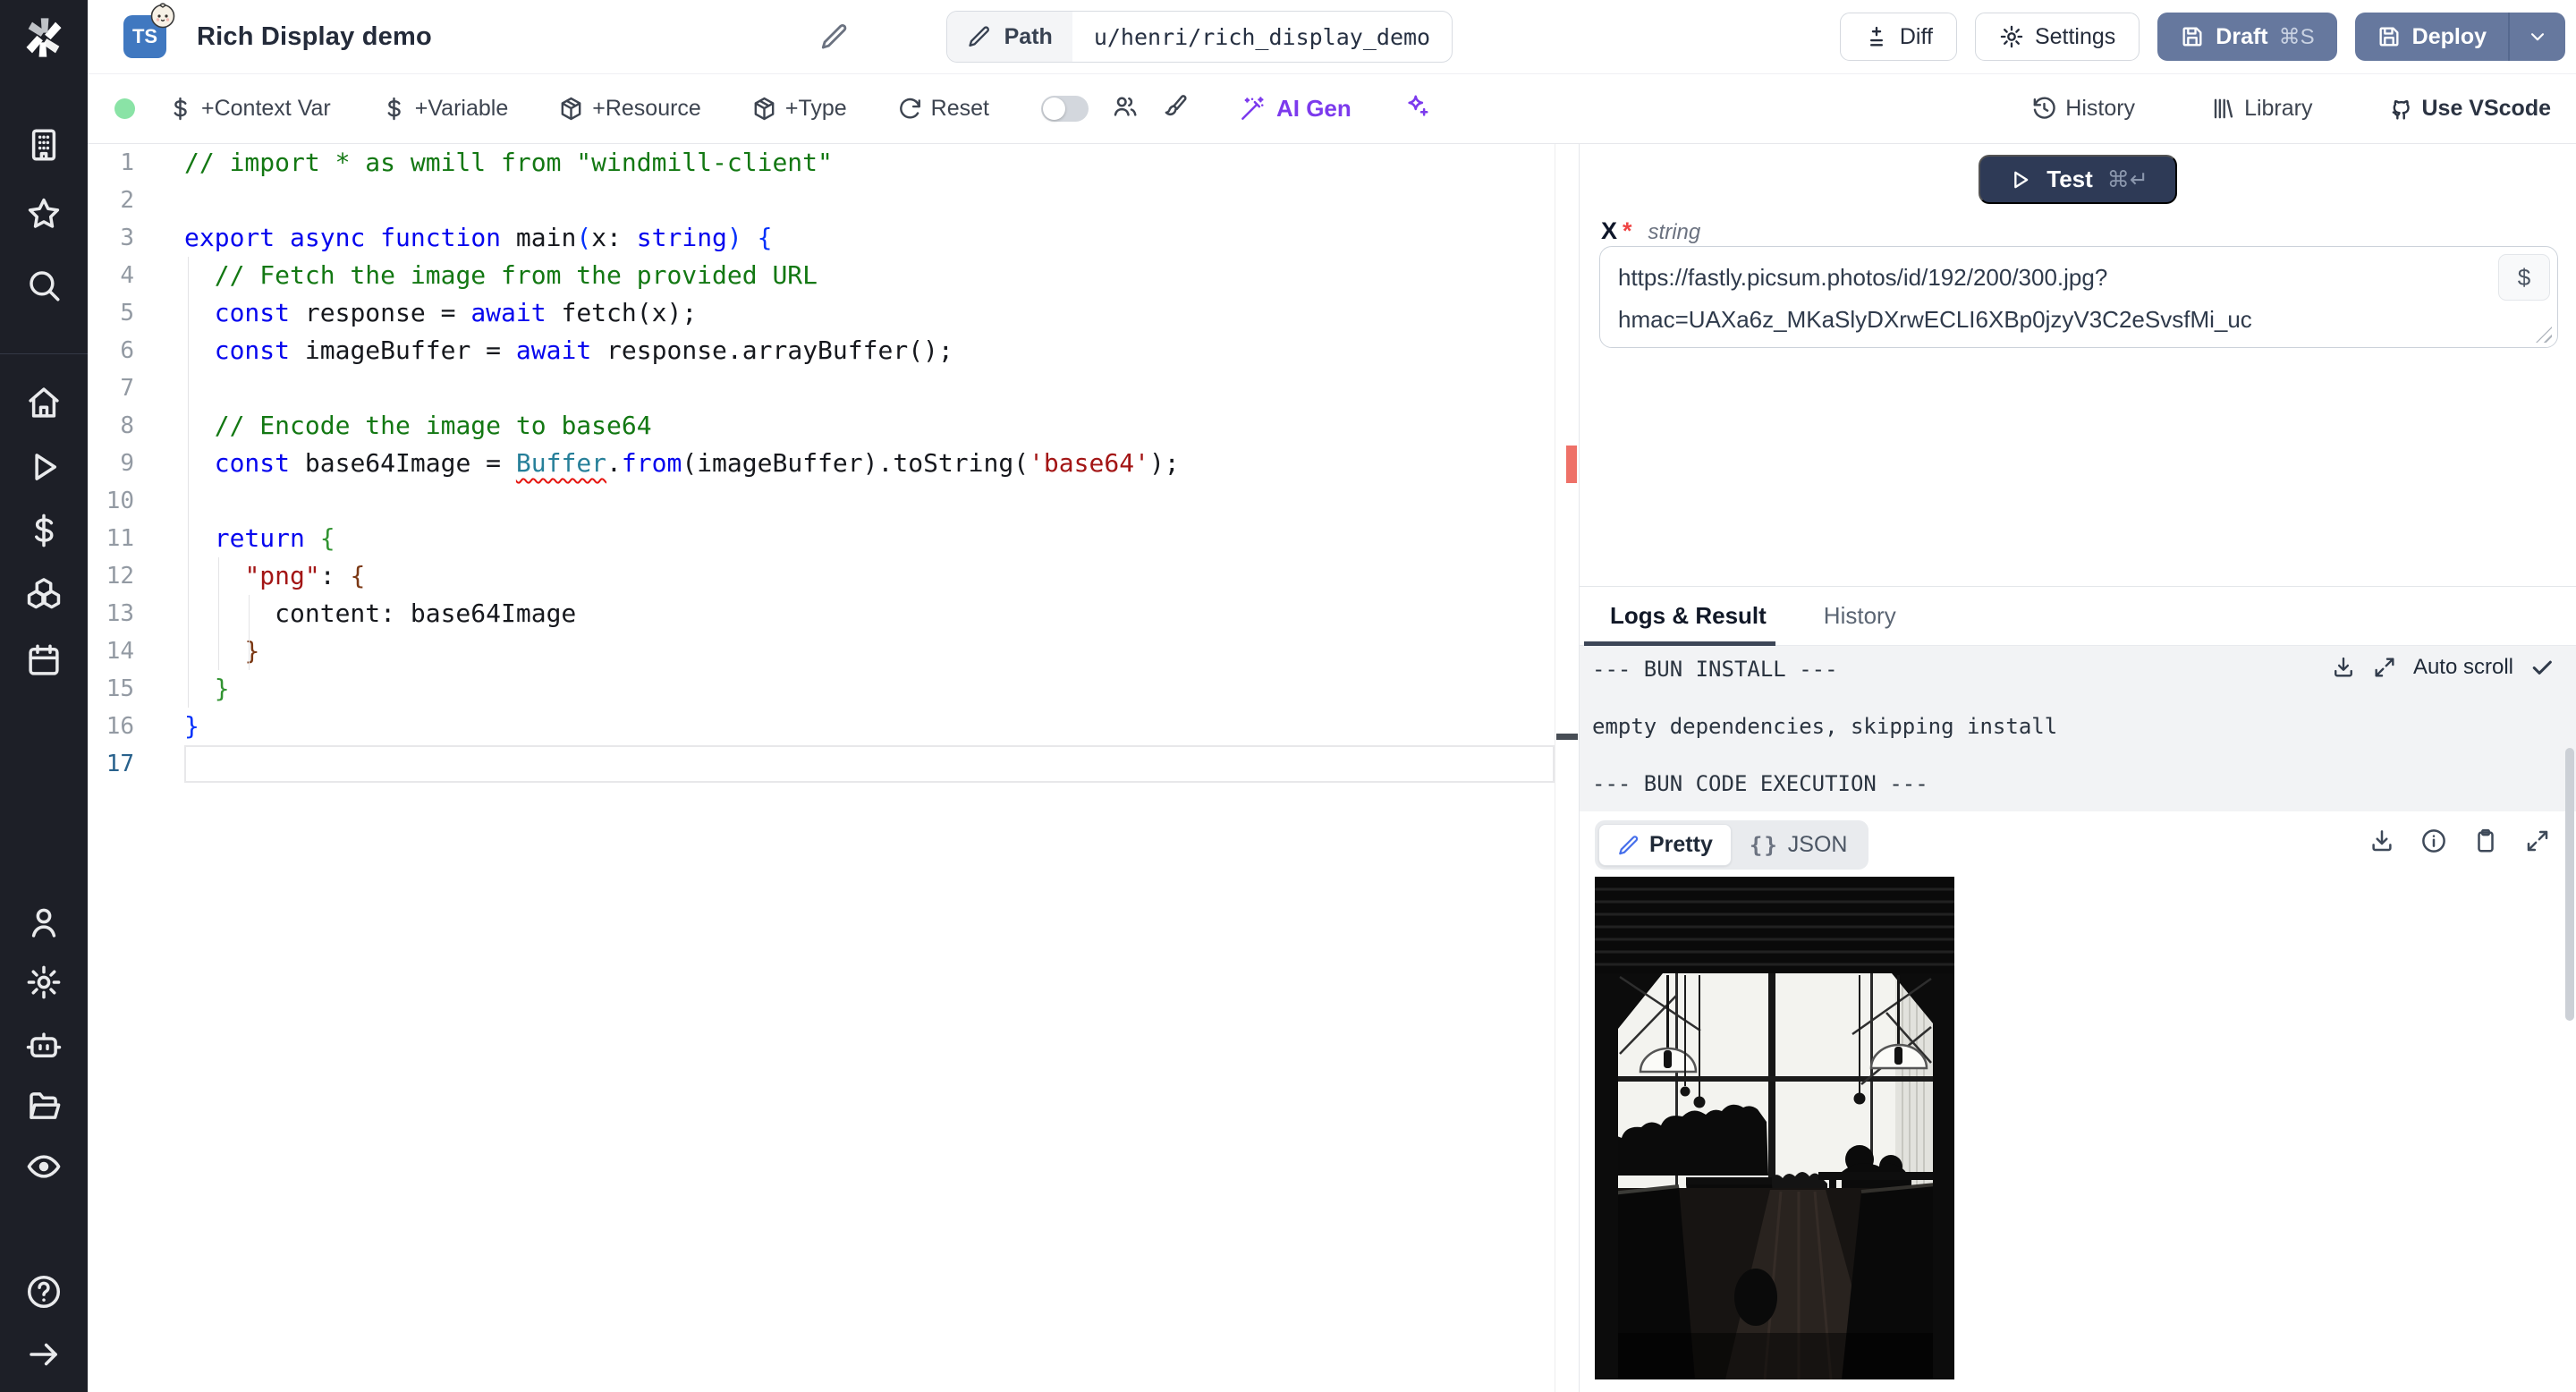 This screenshot has width=2576, height=1392. What do you see at coordinates (815, 108) in the screenshot?
I see `add-type-label: +Type` at bounding box center [815, 108].